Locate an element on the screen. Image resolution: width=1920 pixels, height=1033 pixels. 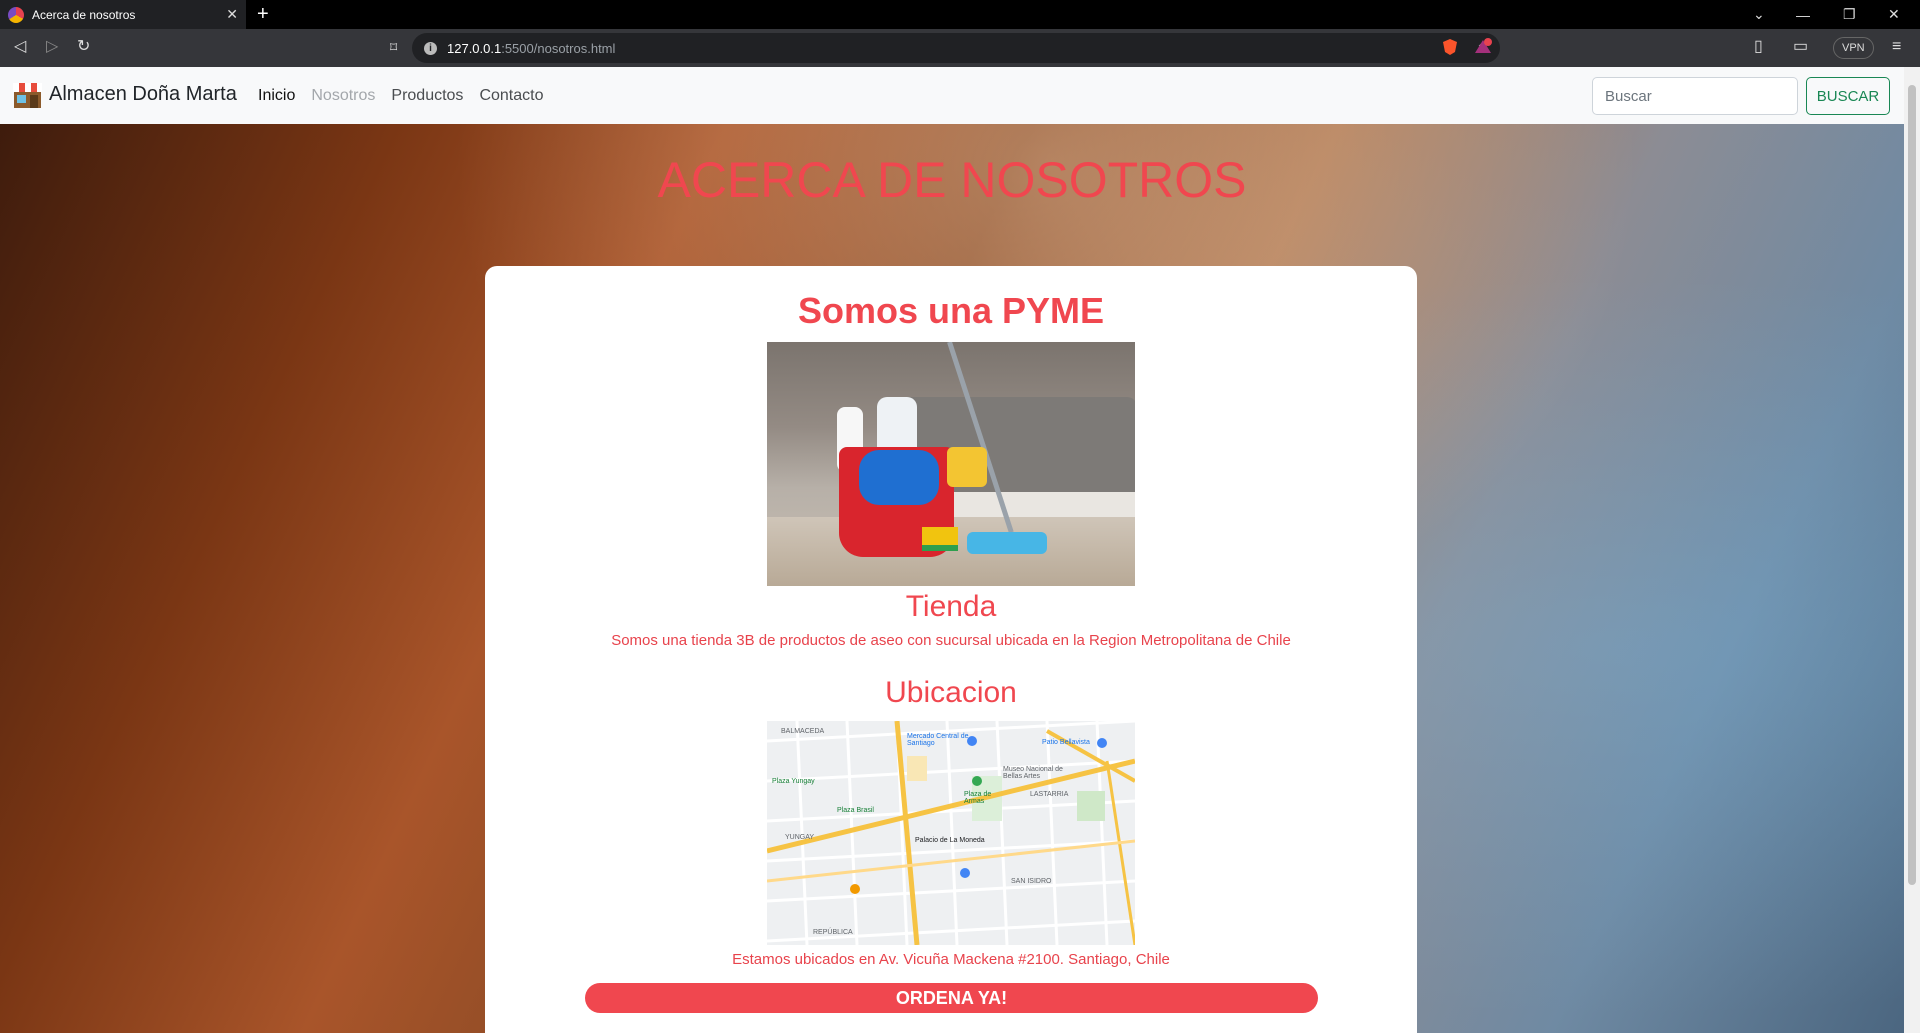
page-scrollbar is located at coordinates (1912, 550).